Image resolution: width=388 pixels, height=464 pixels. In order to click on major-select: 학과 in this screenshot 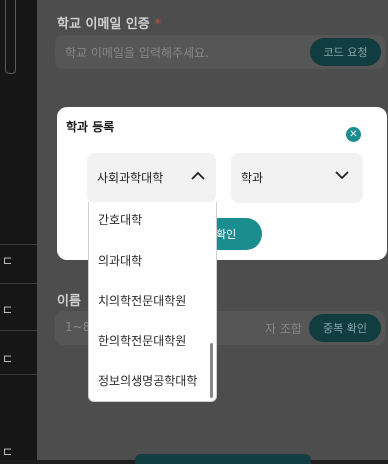, I will do `click(297, 178)`.